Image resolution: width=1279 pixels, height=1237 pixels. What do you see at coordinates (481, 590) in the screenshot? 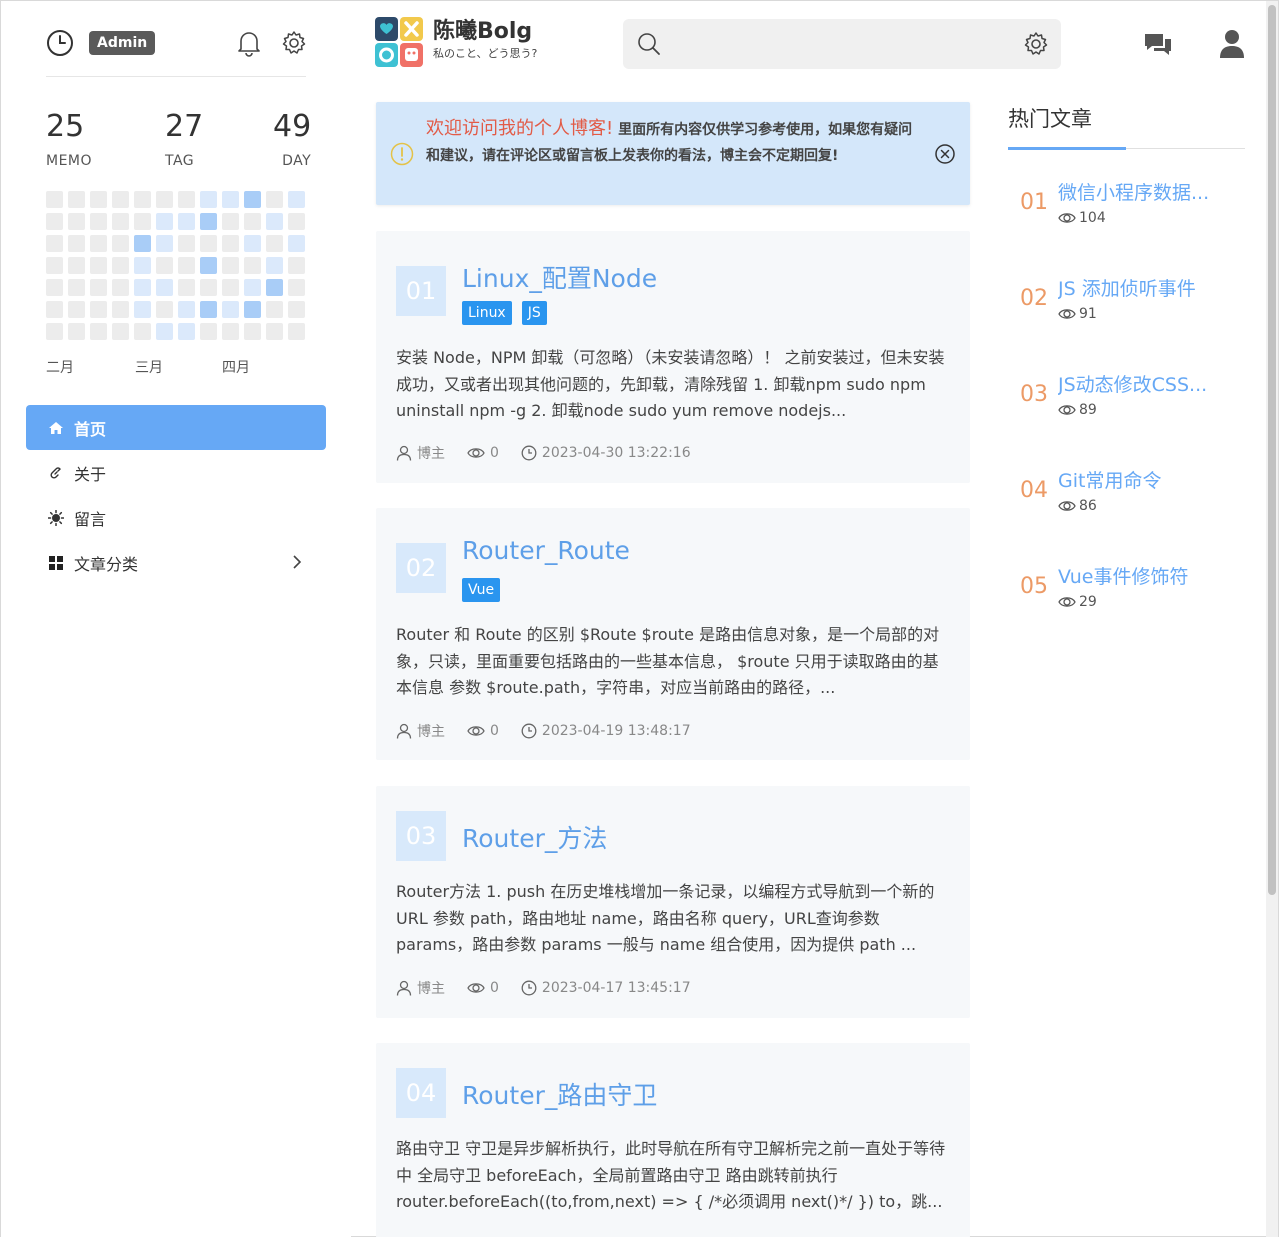
I see `article-tag: Vue` at bounding box center [481, 590].